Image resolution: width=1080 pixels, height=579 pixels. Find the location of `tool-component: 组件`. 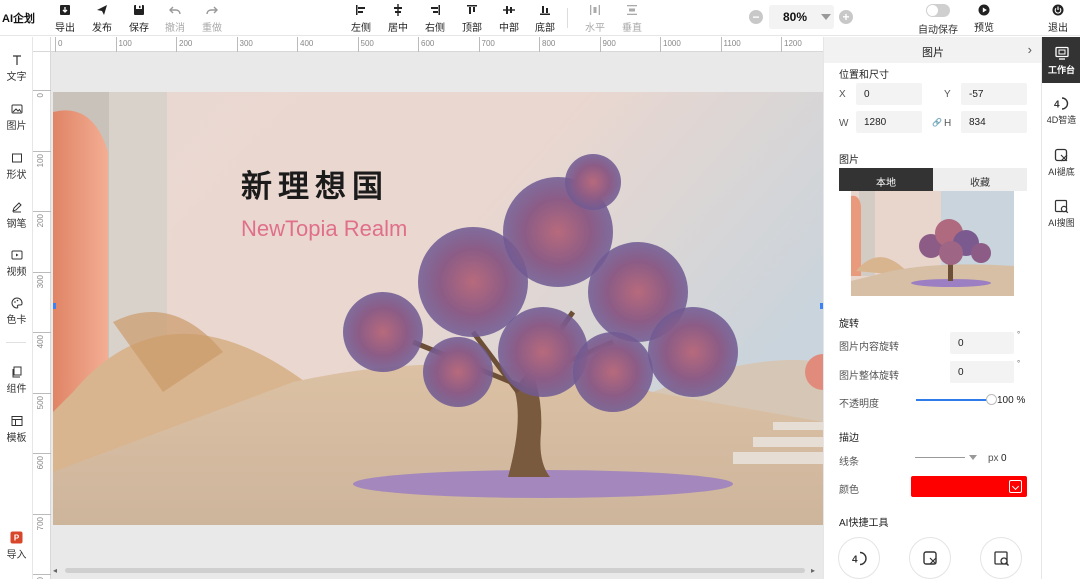

tool-component: 组件 is located at coordinates (16, 380).